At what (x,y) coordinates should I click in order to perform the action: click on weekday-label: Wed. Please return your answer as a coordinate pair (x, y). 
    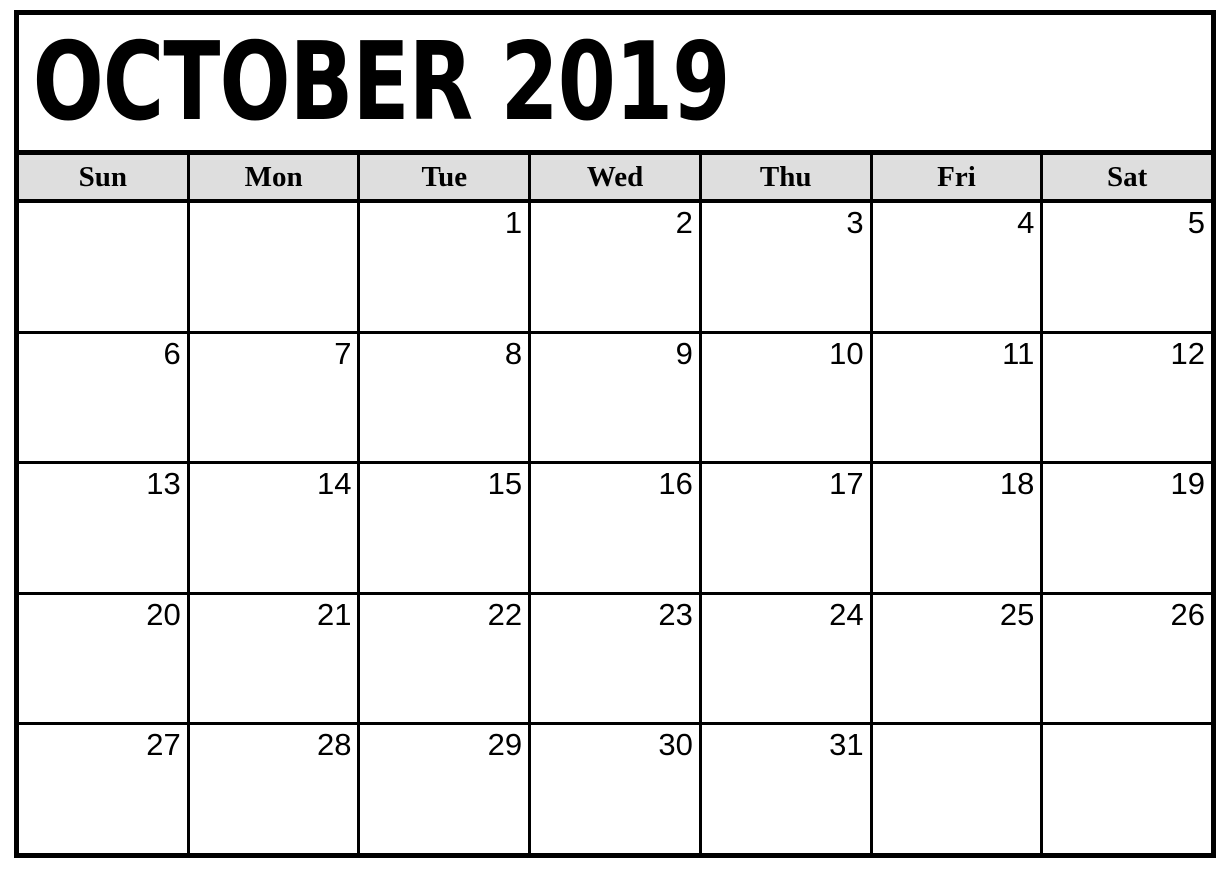
    Looking at the image, I should click on (615, 176).